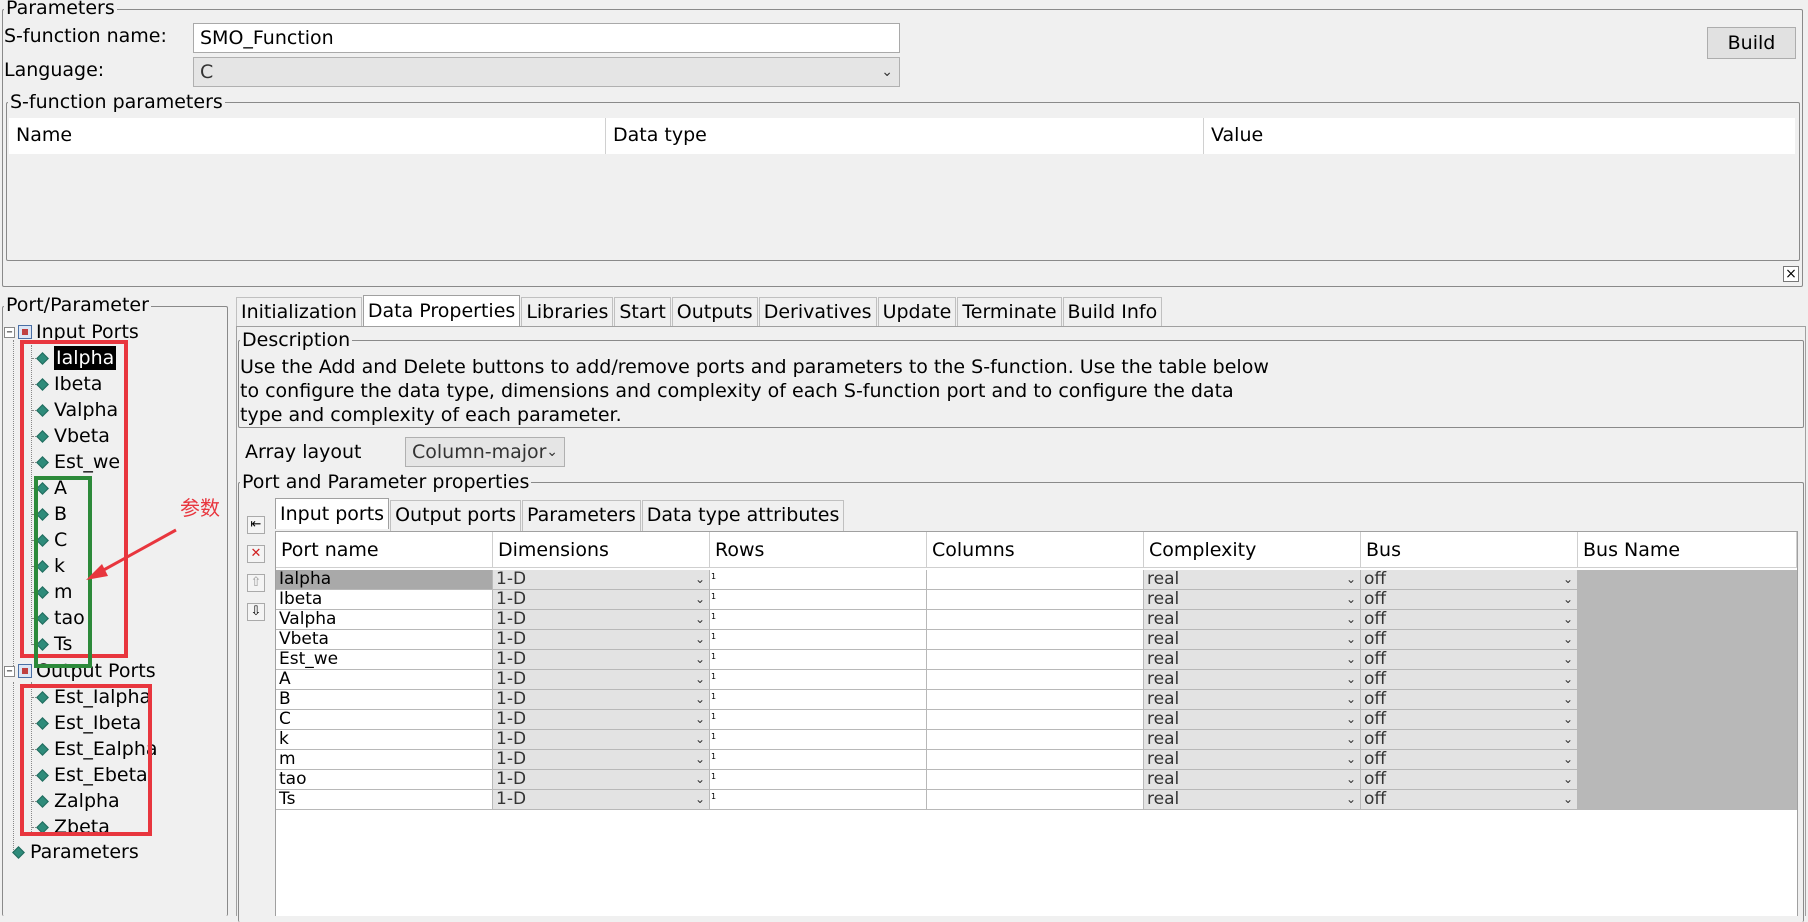  Describe the element at coordinates (9, 332) in the screenshot. I see `collapse-icon: −` at that location.